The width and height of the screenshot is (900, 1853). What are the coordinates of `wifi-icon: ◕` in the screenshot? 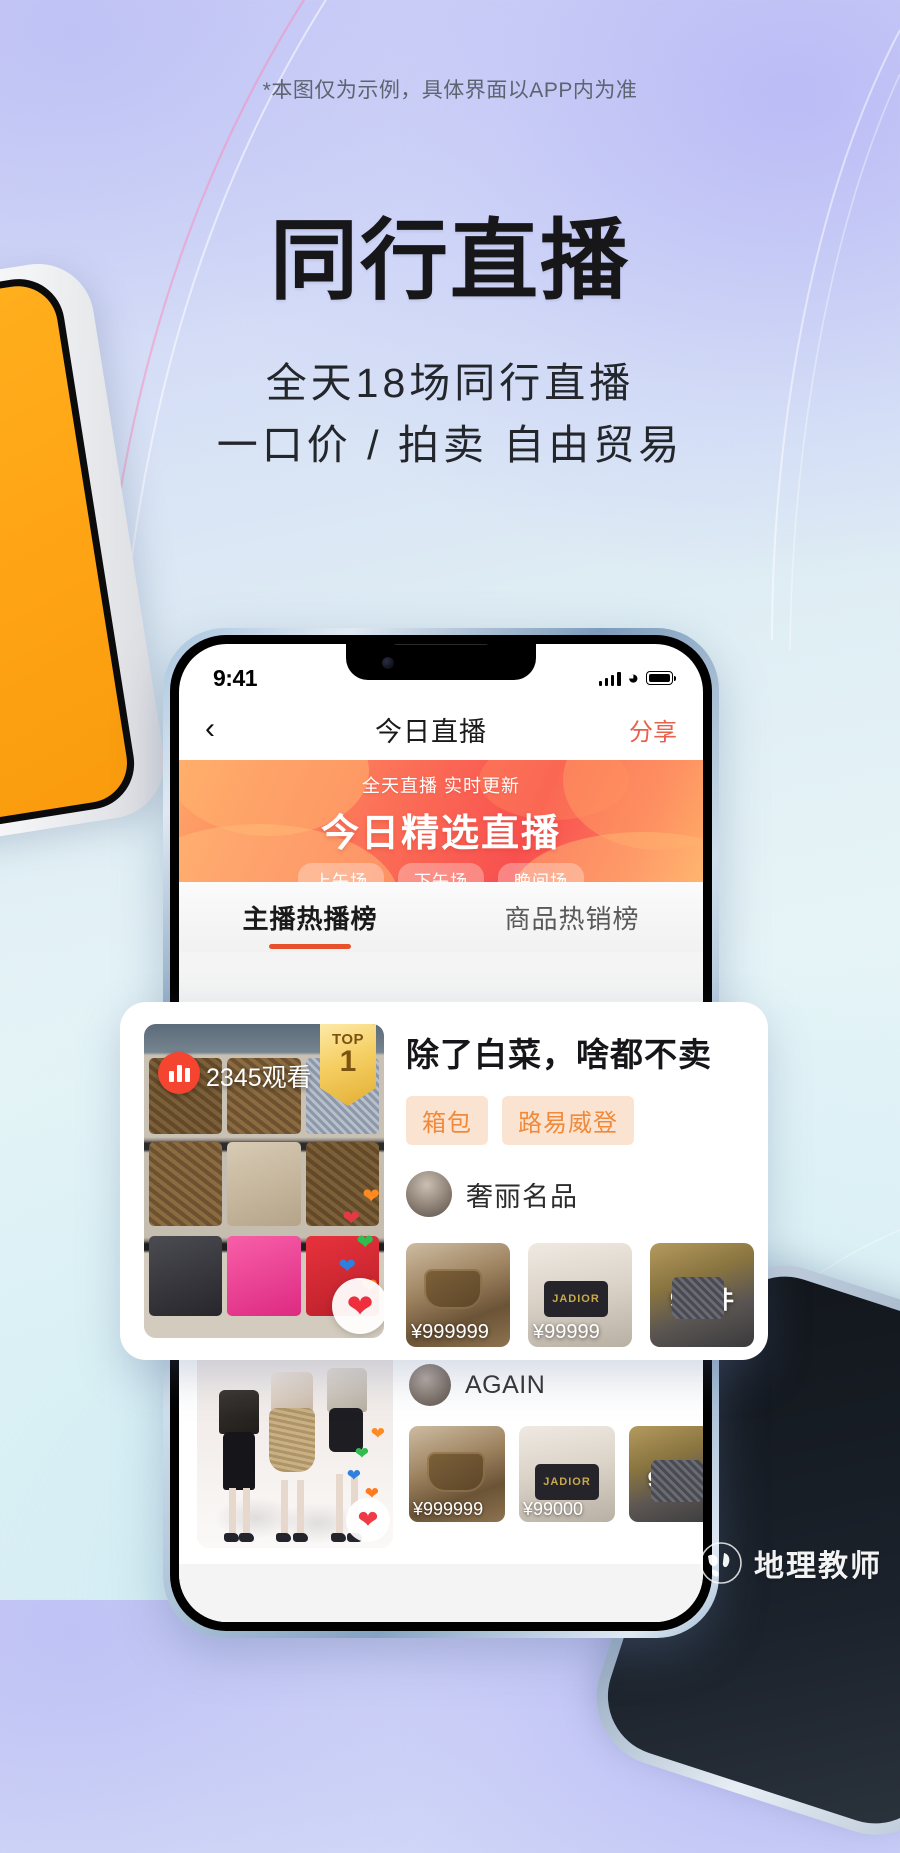 It's located at (633, 678).